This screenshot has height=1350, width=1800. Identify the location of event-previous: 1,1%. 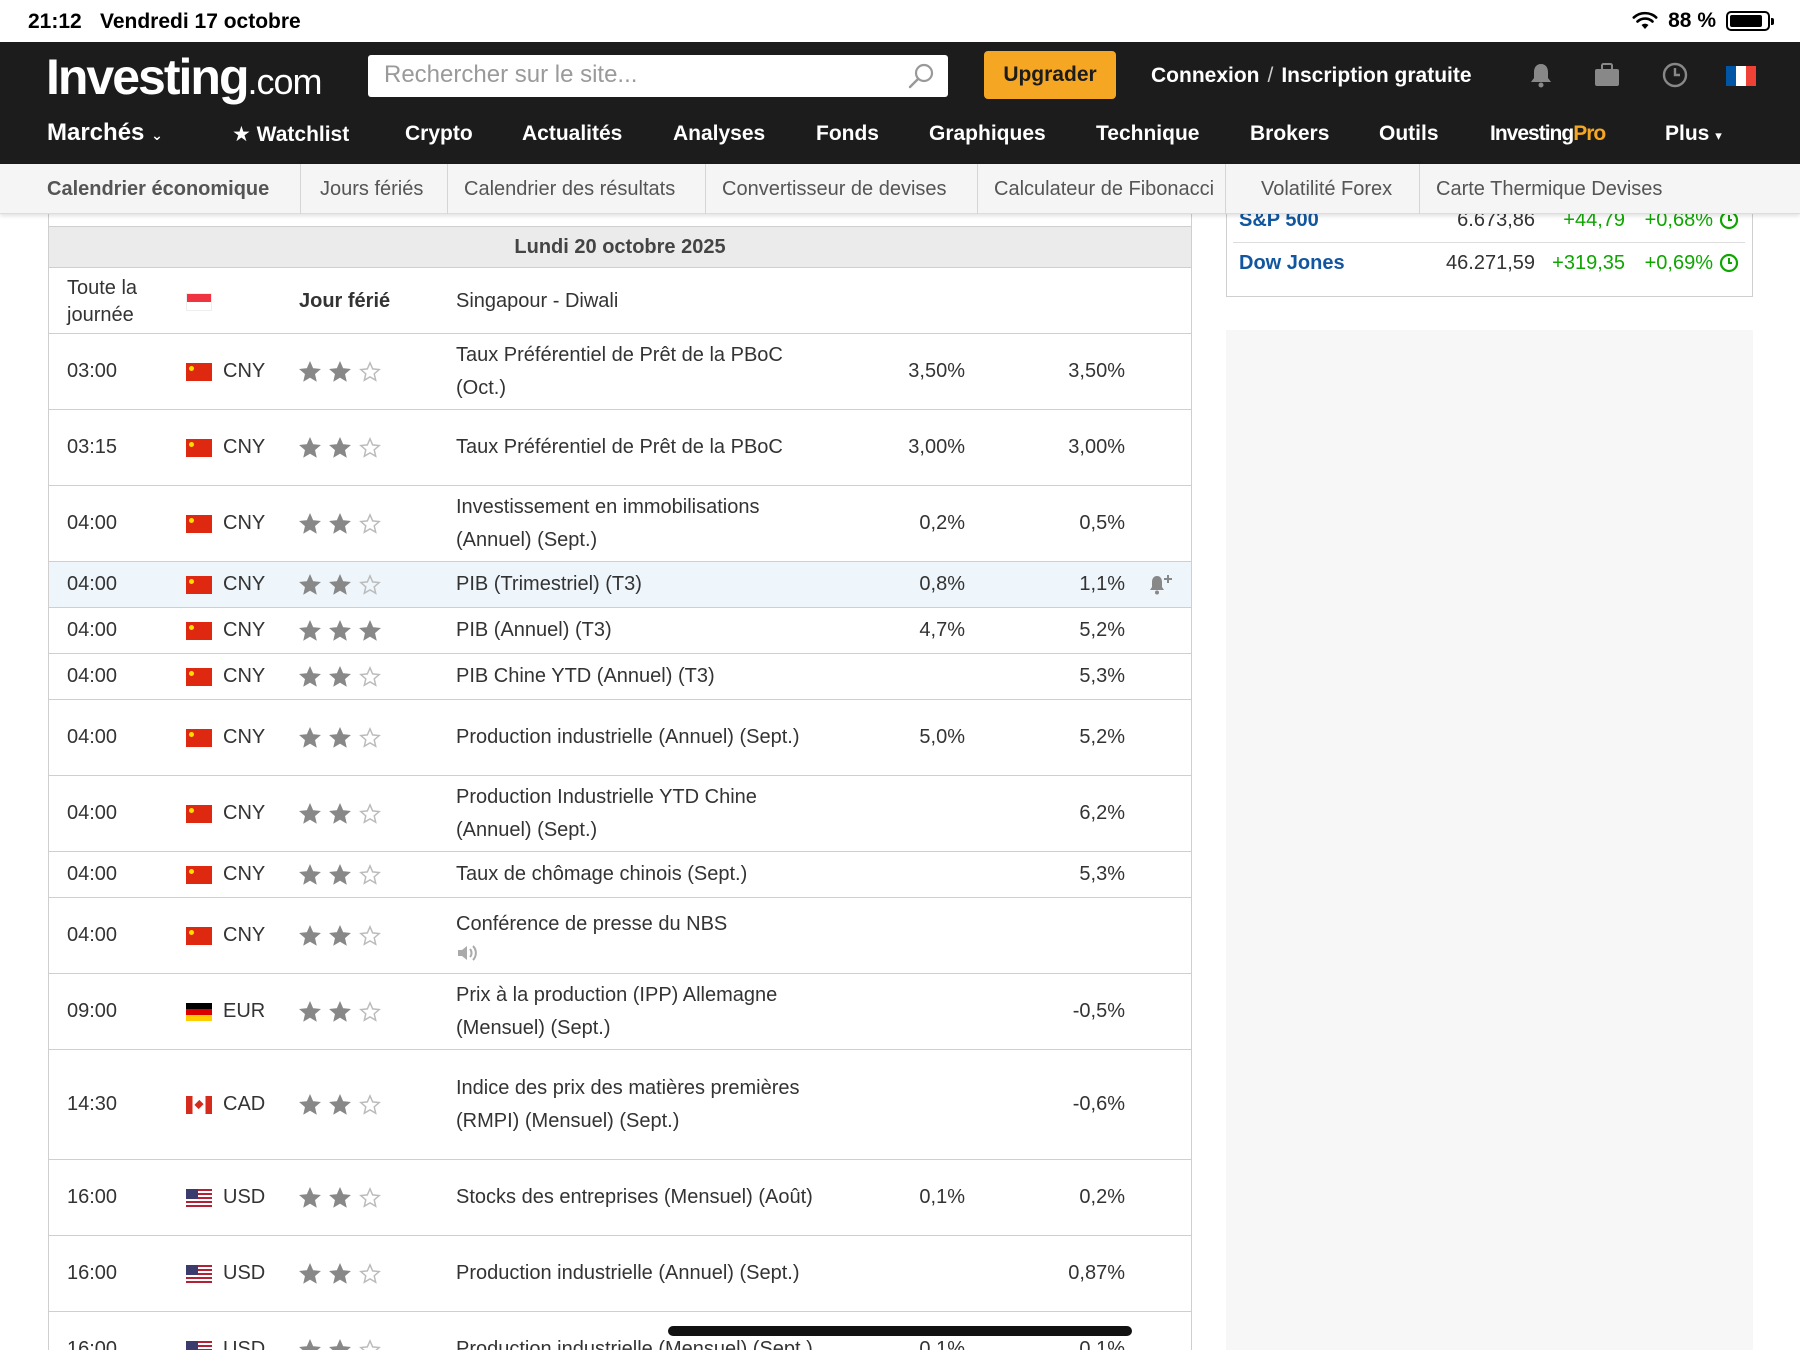
(1102, 584).